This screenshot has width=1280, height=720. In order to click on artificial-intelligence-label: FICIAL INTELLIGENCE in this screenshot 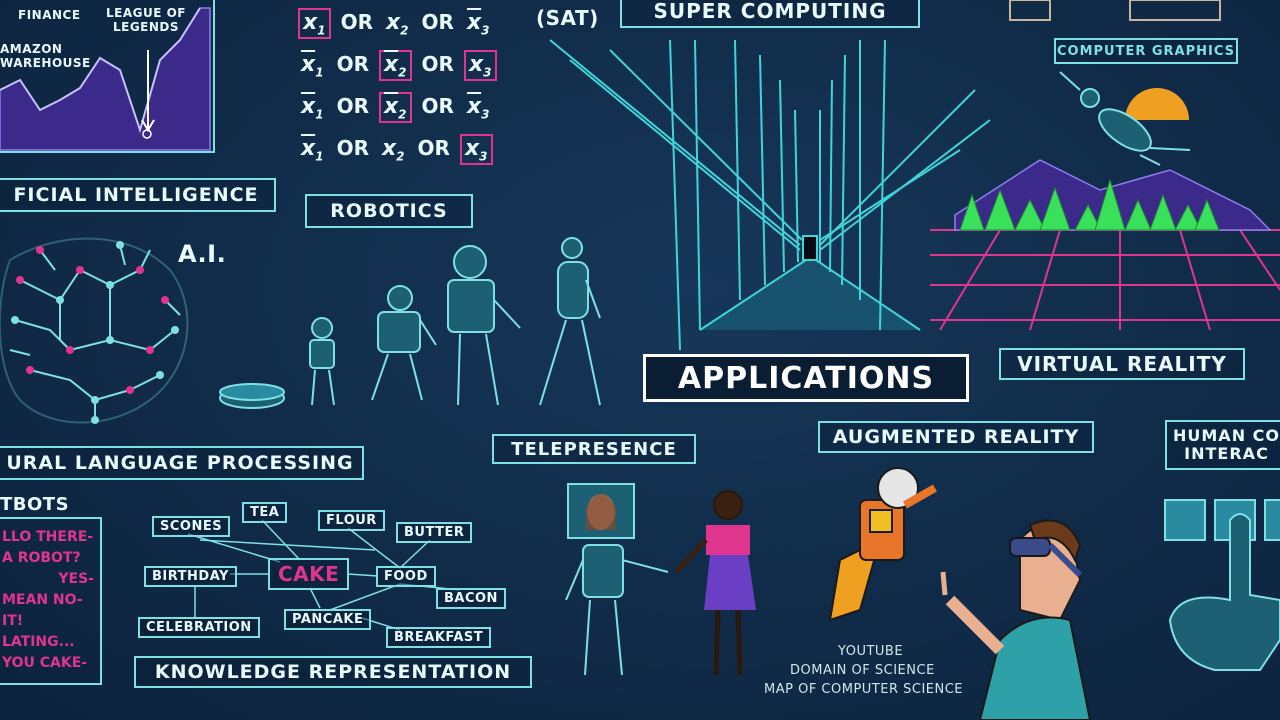, I will do `click(138, 195)`.